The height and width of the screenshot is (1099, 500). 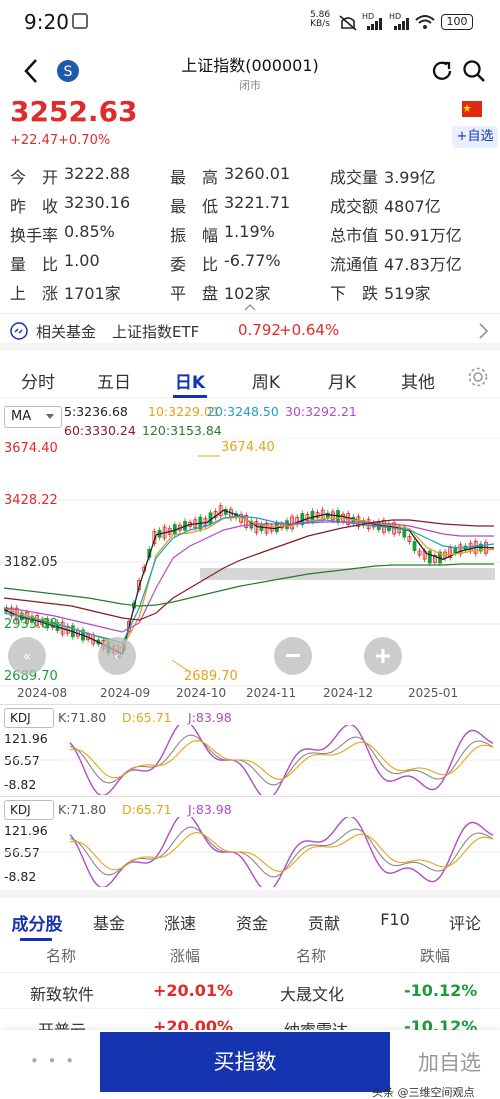 I want to click on network-speed-unit: KB/s, so click(x=320, y=24).